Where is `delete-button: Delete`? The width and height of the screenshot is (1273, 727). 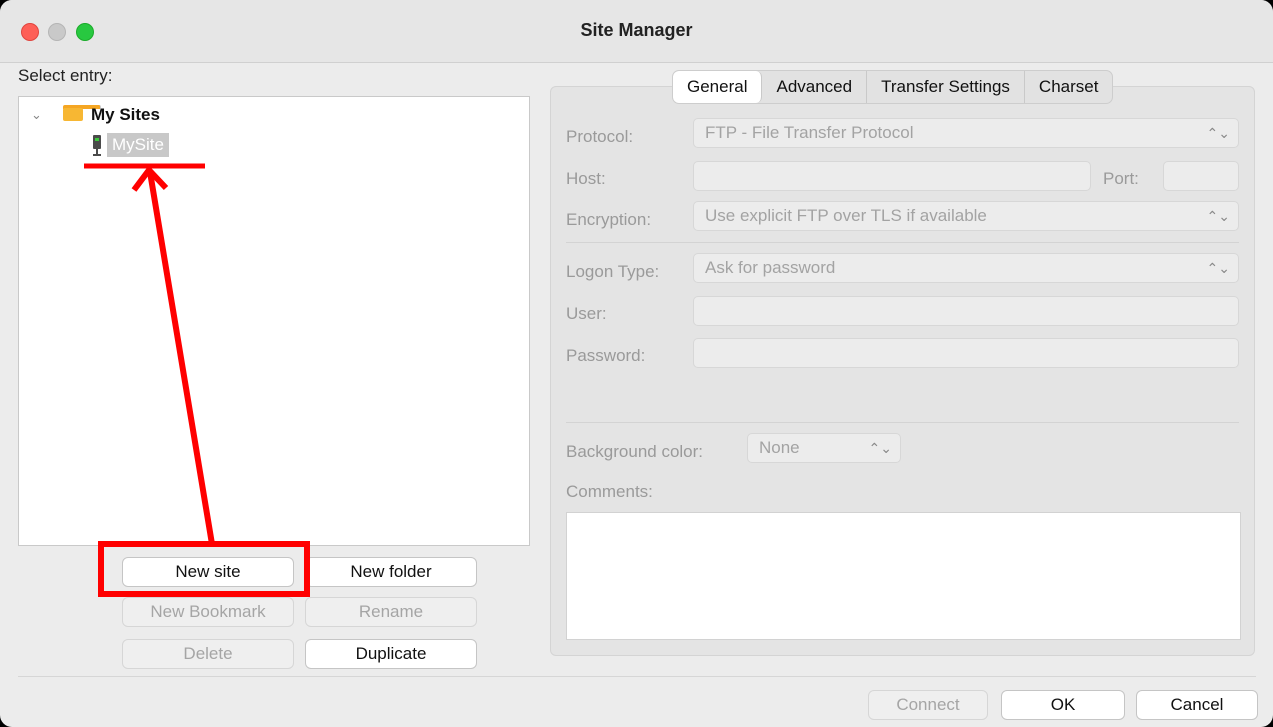
delete-button: Delete is located at coordinates (208, 654).